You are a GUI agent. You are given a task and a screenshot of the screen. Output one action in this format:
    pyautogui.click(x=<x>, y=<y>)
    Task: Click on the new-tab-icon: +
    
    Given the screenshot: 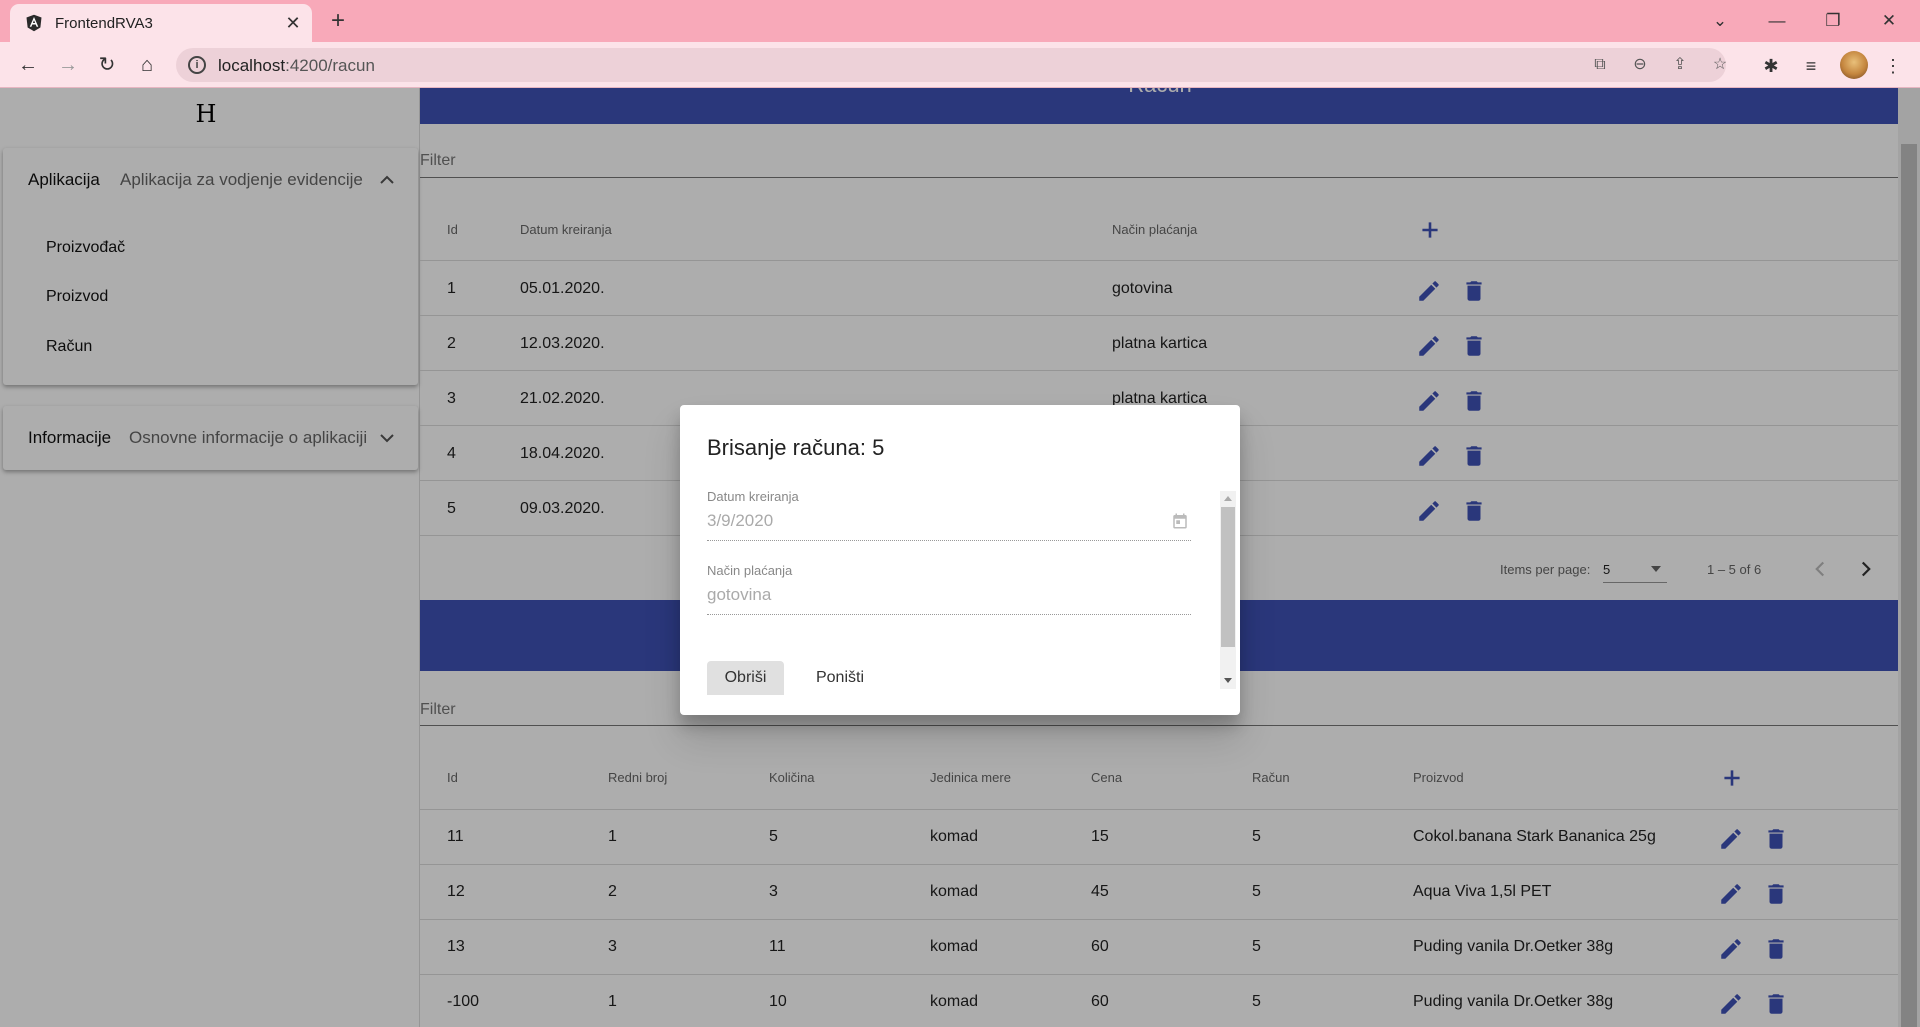 What is the action you would take?
    pyautogui.click(x=338, y=21)
    